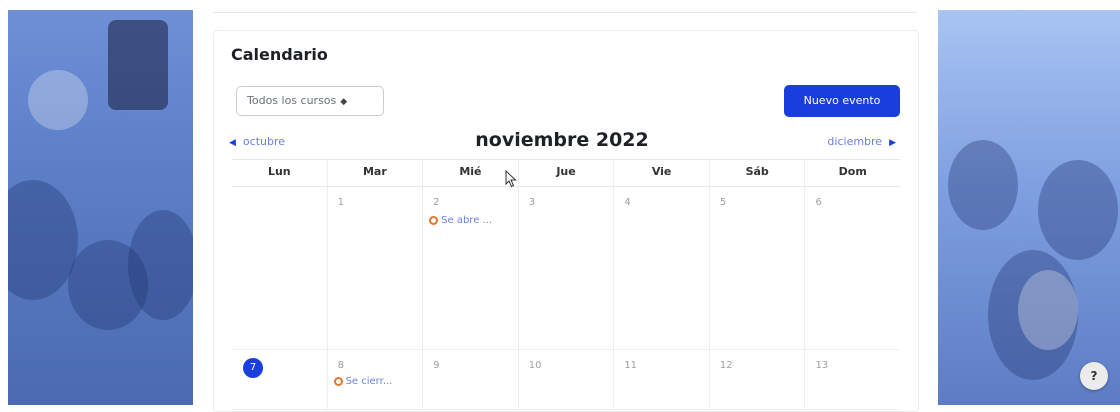 The image size is (1120, 412). Describe the element at coordinates (726, 365) in the screenshot. I see `day-number: 12` at that location.